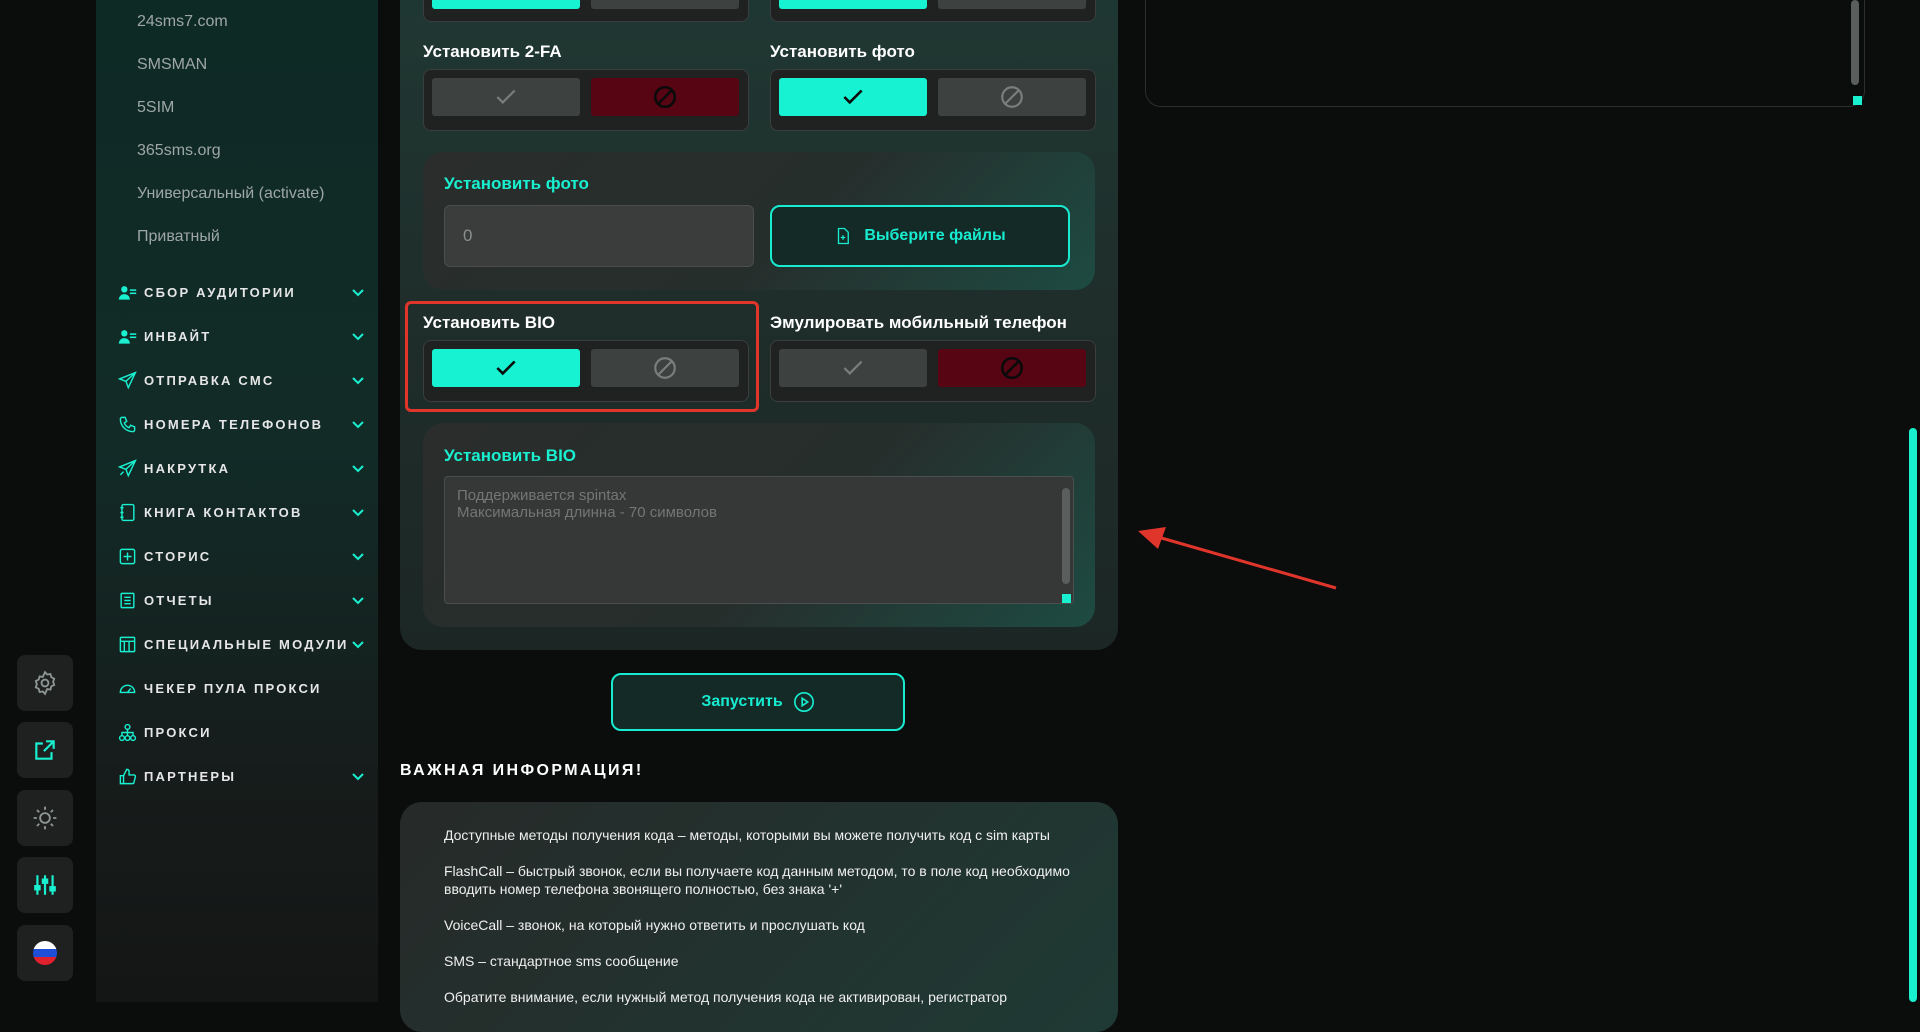 The image size is (1920, 1032). I want to click on choose-files-button: Выберите файлы, so click(920, 236).